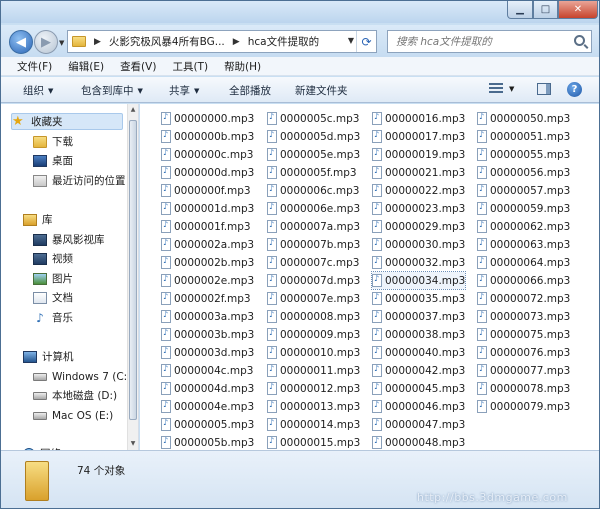  I want to click on file-item: 00000035.mp3, so click(418, 298).